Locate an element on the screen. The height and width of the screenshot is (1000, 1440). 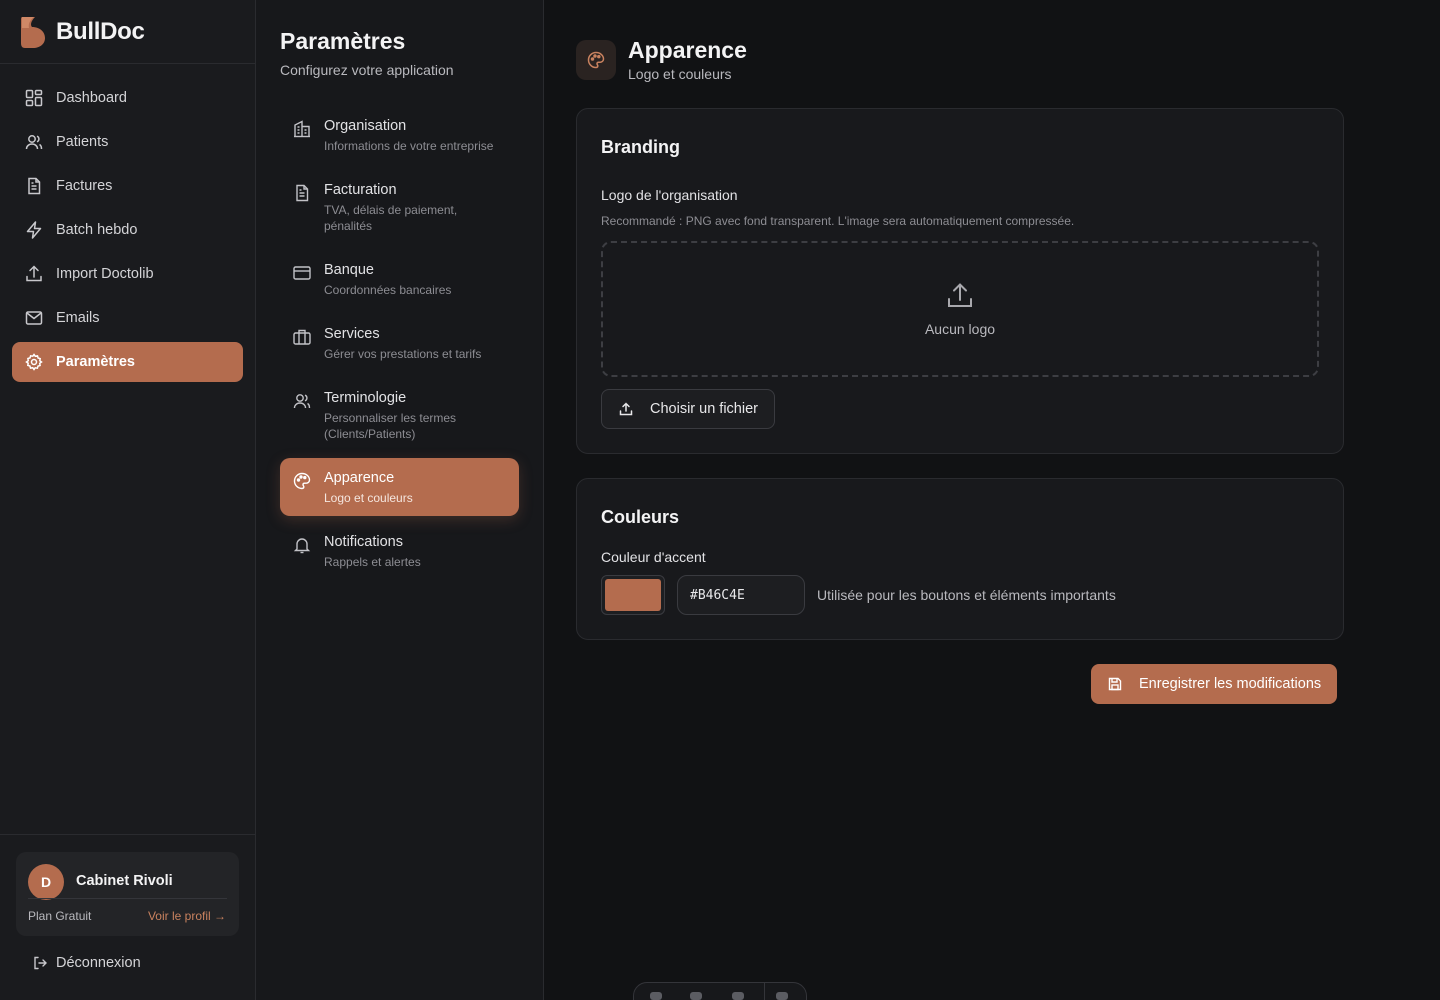
nav-item-import-doctolib: Import Doctolib is located at coordinates (127, 274).